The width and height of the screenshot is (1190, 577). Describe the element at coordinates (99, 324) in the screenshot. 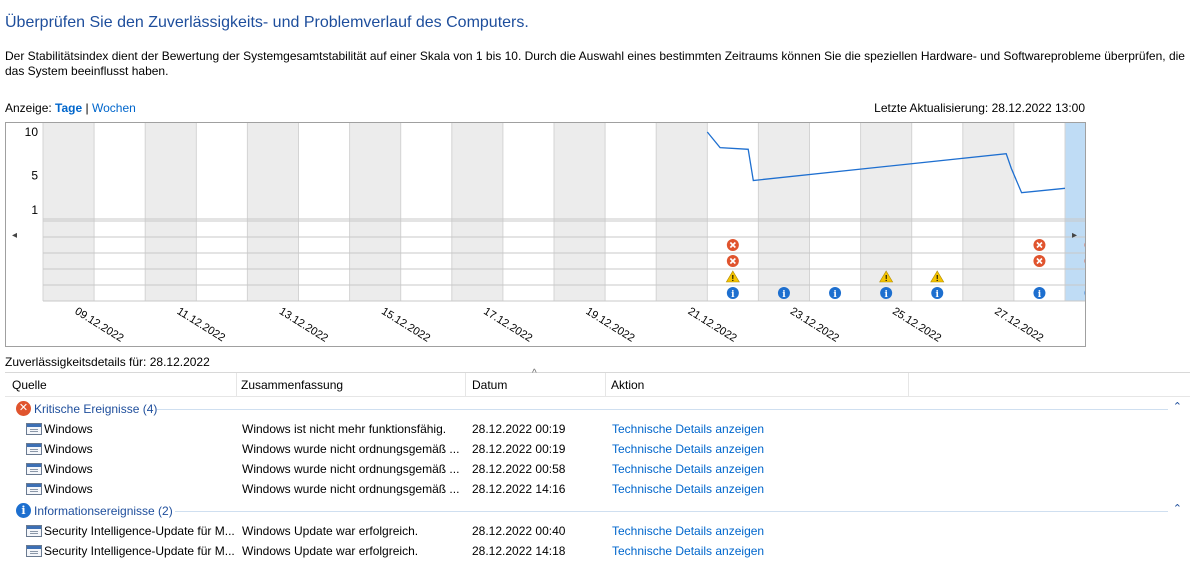

I see `date-tick-label: 09.12.2022` at that location.